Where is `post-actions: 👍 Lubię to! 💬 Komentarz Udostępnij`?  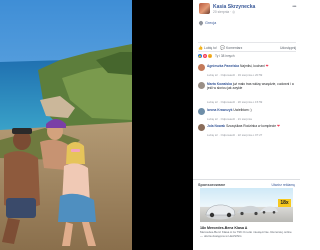
post-actions: 👍 Lubię to! 💬 Komentarz Udostępnij is located at coordinates (247, 46).